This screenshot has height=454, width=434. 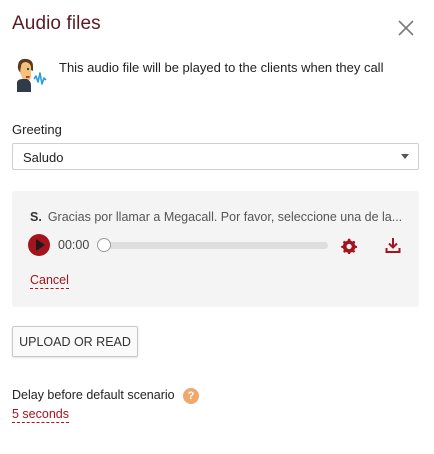 What do you see at coordinates (74, 245) in the screenshot?
I see `current-time: 00:00` at bounding box center [74, 245].